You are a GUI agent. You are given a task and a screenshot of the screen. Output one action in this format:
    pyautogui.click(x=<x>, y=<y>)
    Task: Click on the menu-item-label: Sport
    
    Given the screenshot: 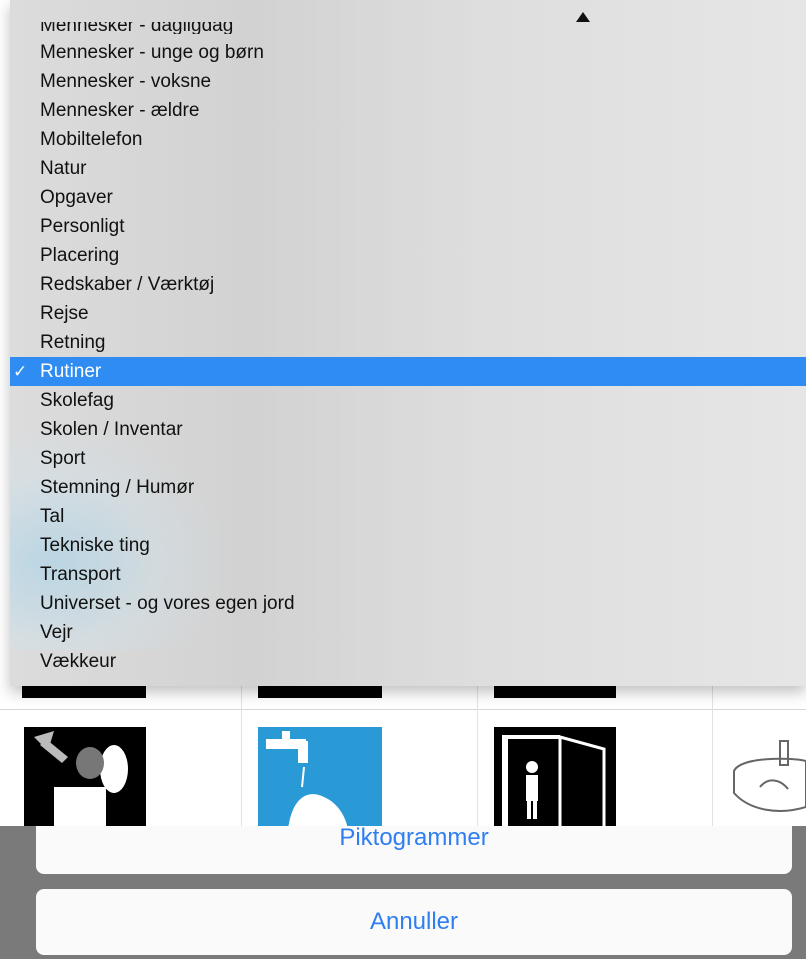 What is the action you would take?
    pyautogui.click(x=63, y=458)
    